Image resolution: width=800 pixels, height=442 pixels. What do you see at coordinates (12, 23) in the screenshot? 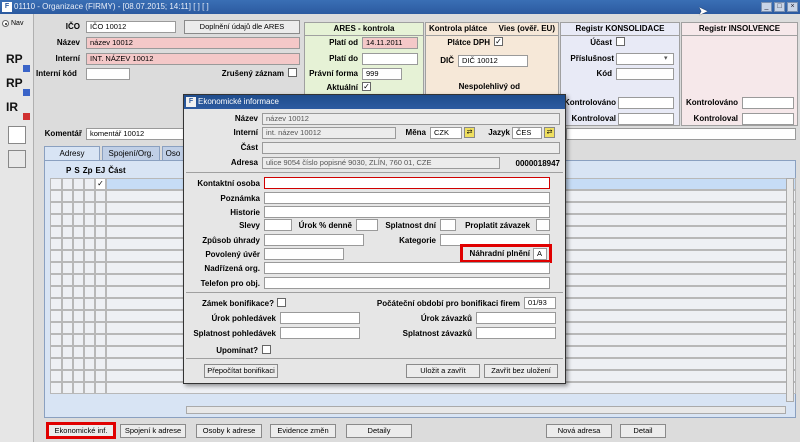
I see `nav-toggle: Nav` at bounding box center [12, 23].